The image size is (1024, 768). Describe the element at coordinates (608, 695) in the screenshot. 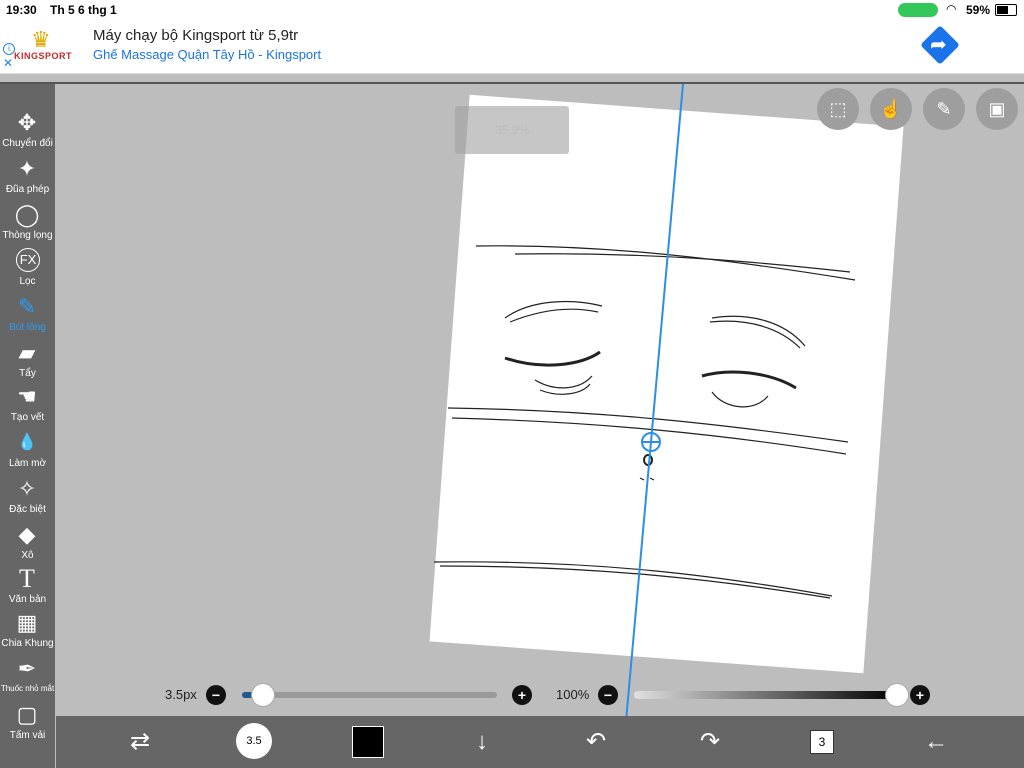

I see `opacity-decrease-button: −` at that location.